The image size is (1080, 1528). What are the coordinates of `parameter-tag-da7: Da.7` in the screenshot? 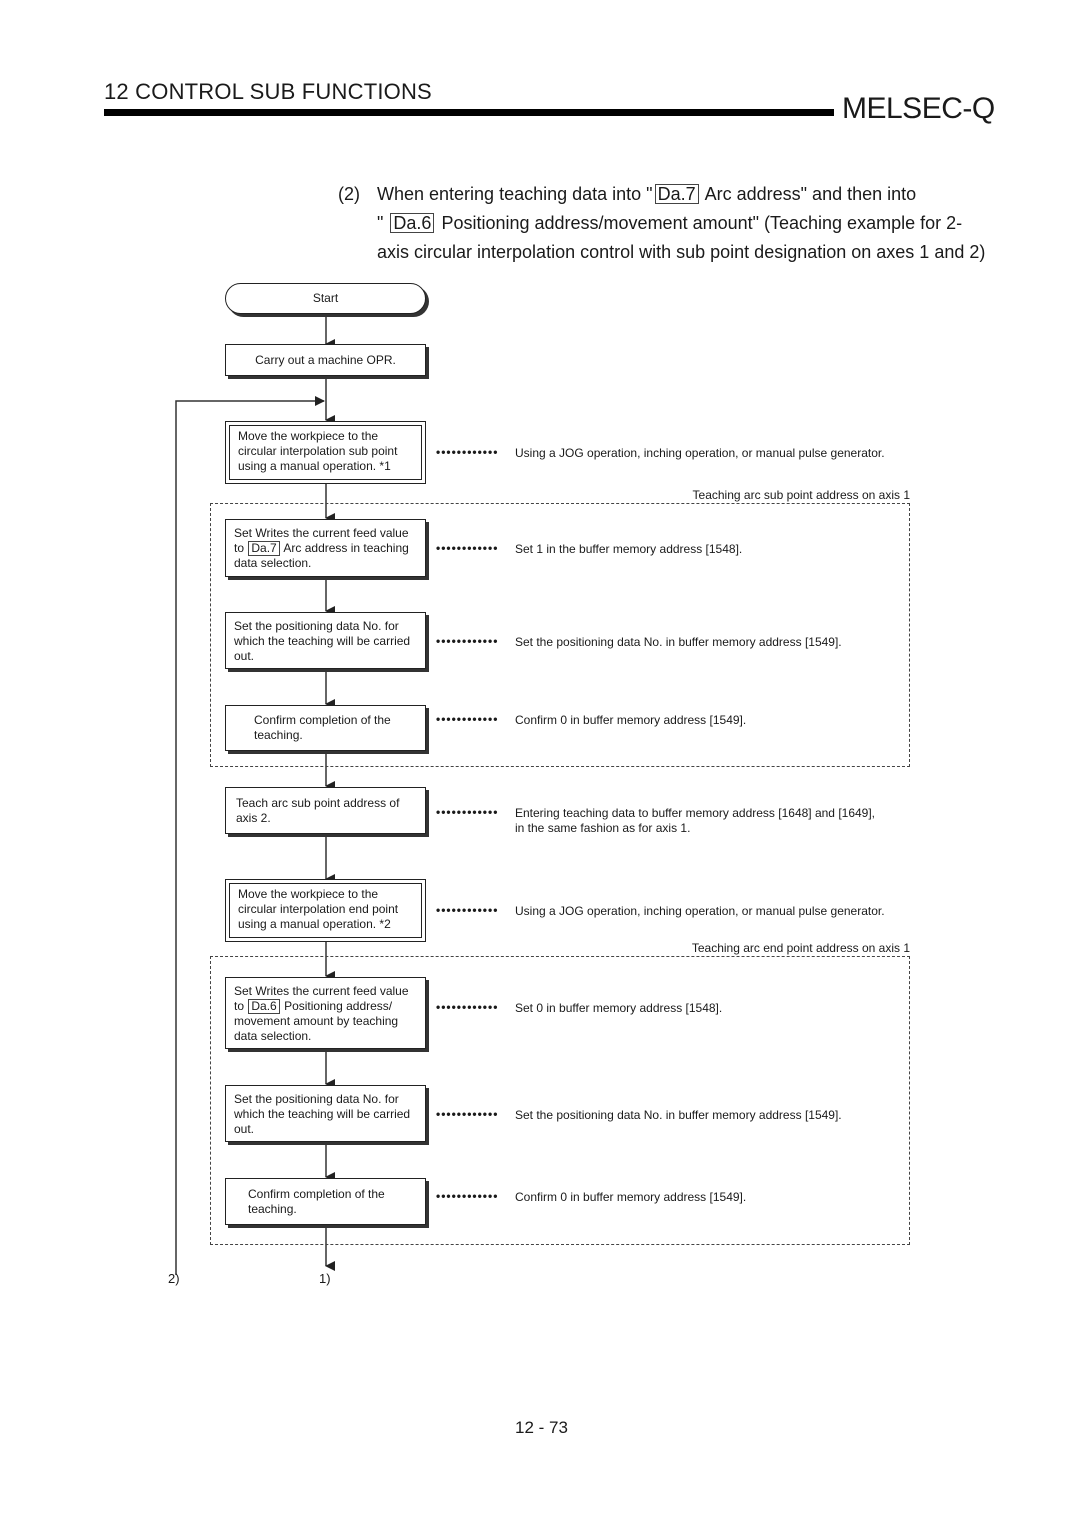 It's located at (264, 548).